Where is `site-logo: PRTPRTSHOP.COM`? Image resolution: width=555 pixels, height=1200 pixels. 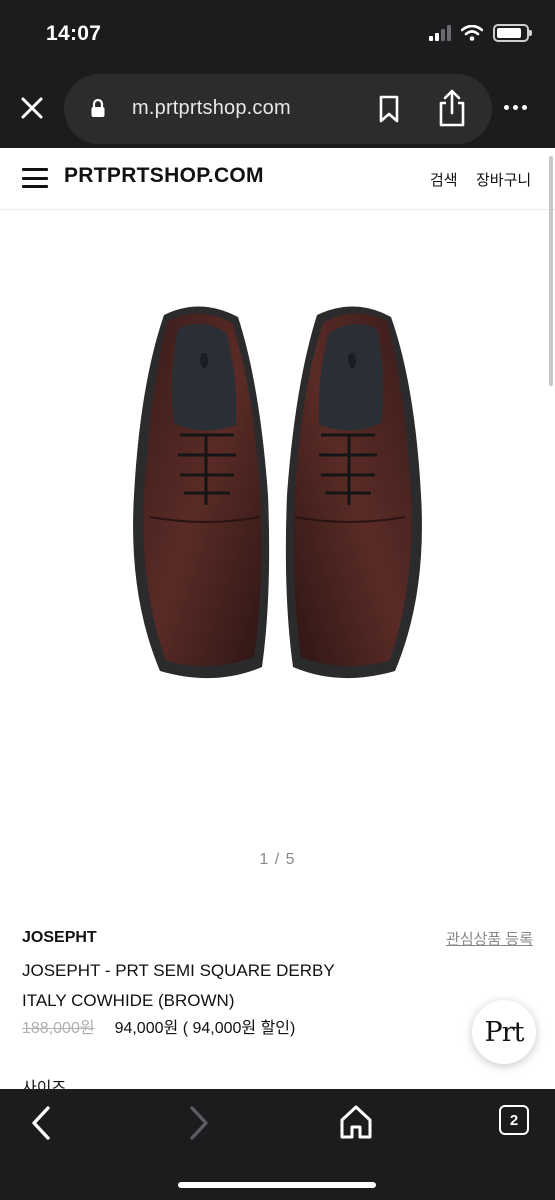
site-logo: PRTPRTSHOP.COM is located at coordinates (164, 176).